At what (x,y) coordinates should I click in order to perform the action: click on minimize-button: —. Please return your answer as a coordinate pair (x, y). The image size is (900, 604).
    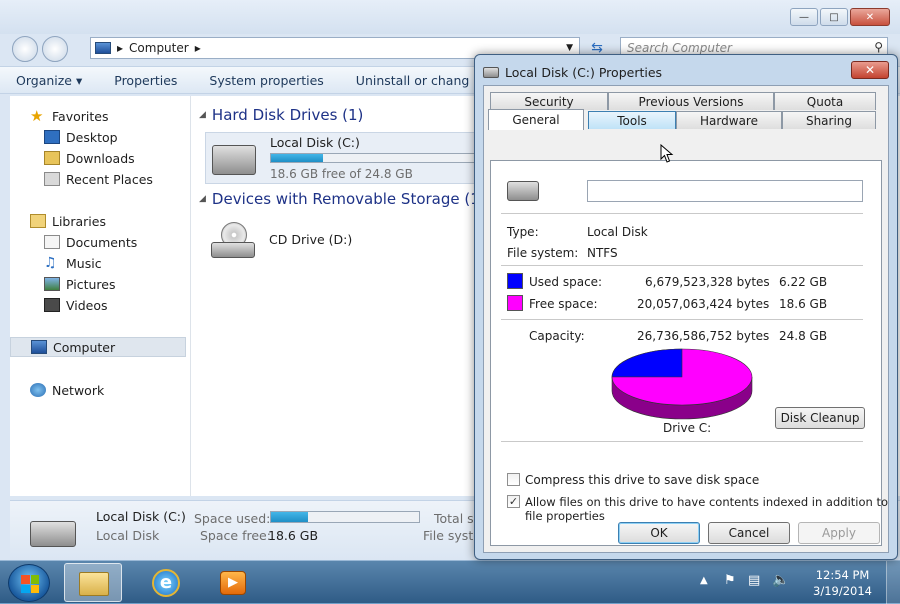
    Looking at the image, I should click on (804, 17).